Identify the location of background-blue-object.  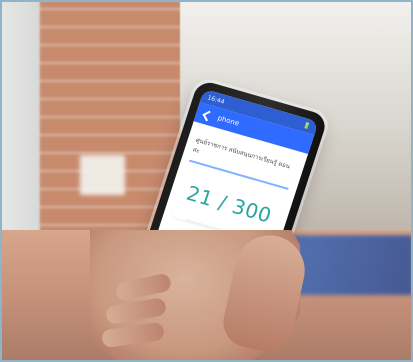
(351, 265).